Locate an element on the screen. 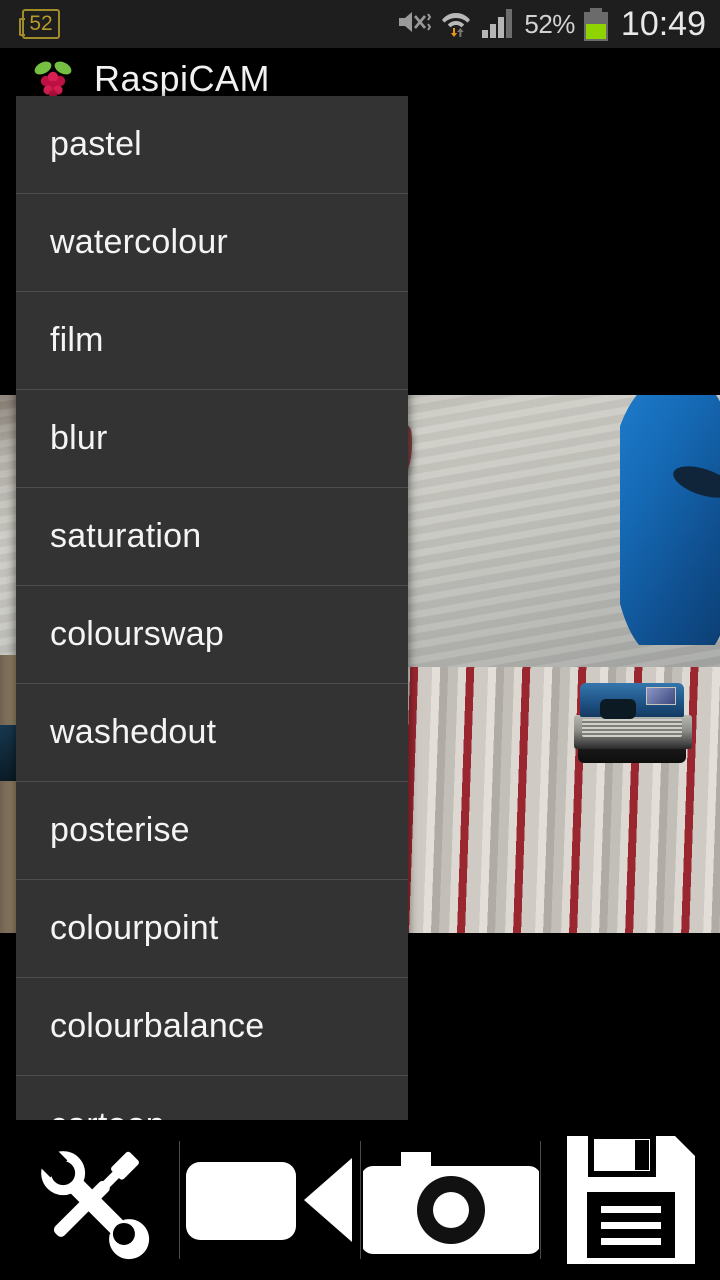 The width and height of the screenshot is (720, 1280). settings-tools-button is located at coordinates (89, 1200).